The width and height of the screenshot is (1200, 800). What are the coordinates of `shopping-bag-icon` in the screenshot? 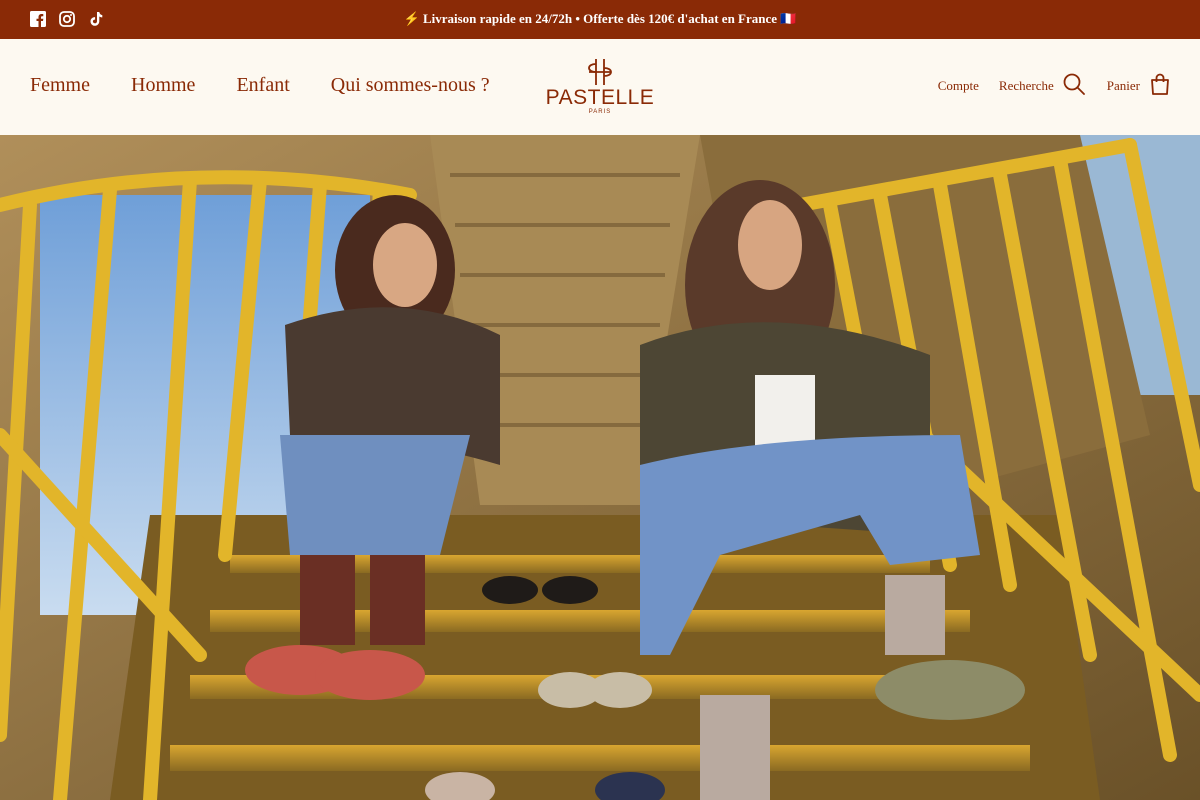 It's located at (1160, 86).